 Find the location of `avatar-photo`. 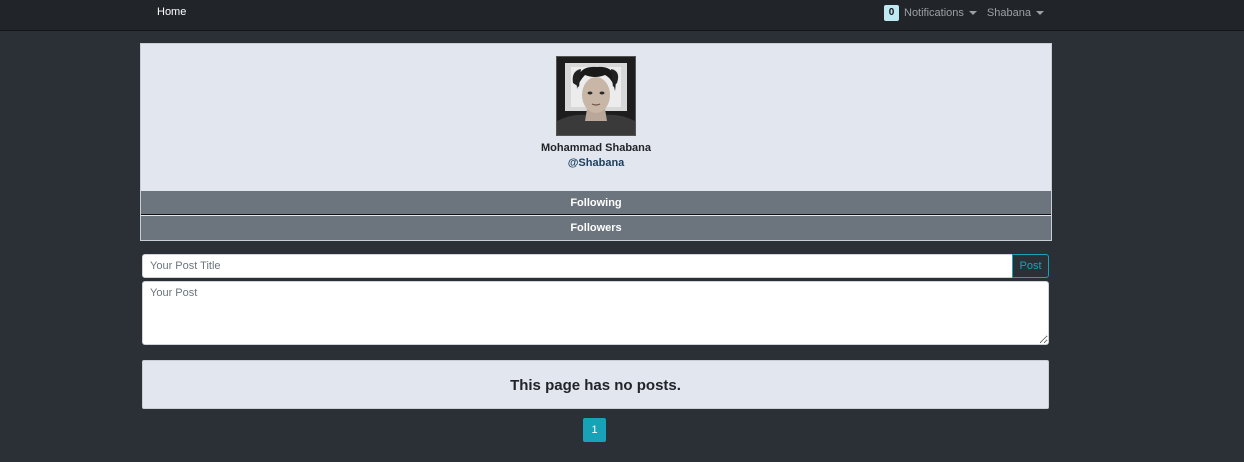

avatar-photo is located at coordinates (596, 96).